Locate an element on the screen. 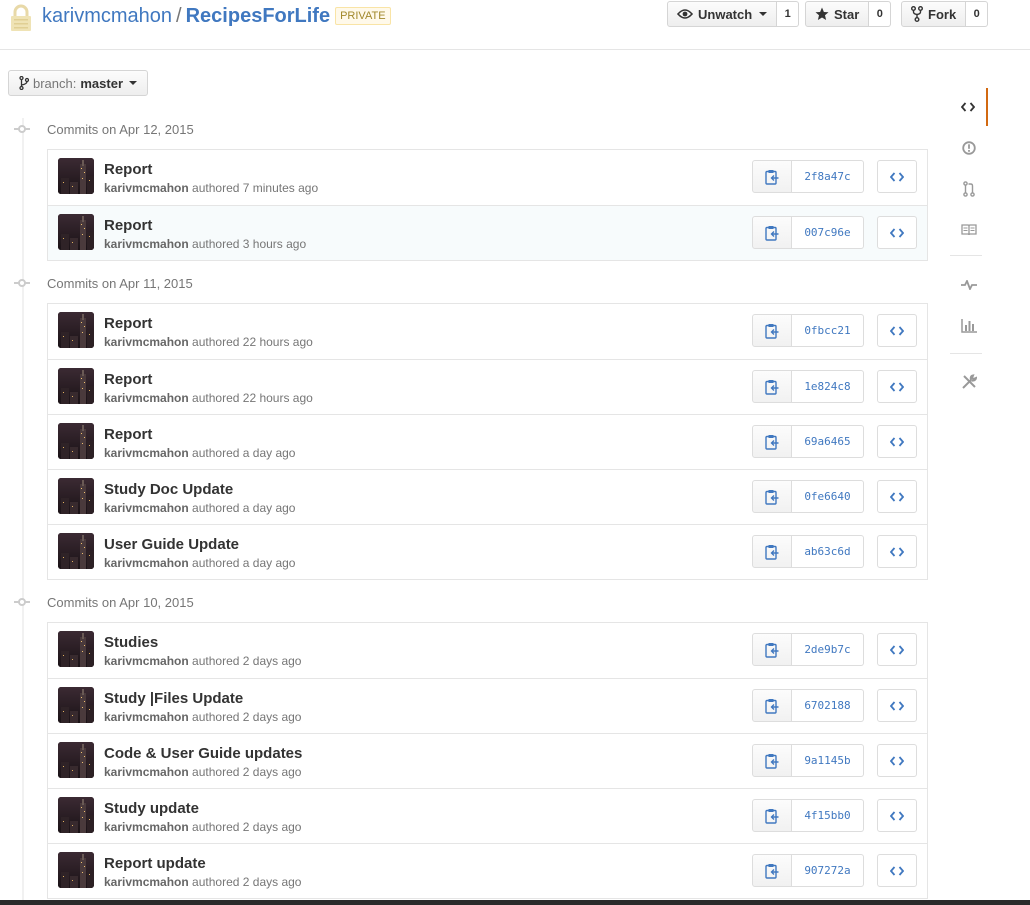  forks-count: 0 is located at coordinates (977, 14).